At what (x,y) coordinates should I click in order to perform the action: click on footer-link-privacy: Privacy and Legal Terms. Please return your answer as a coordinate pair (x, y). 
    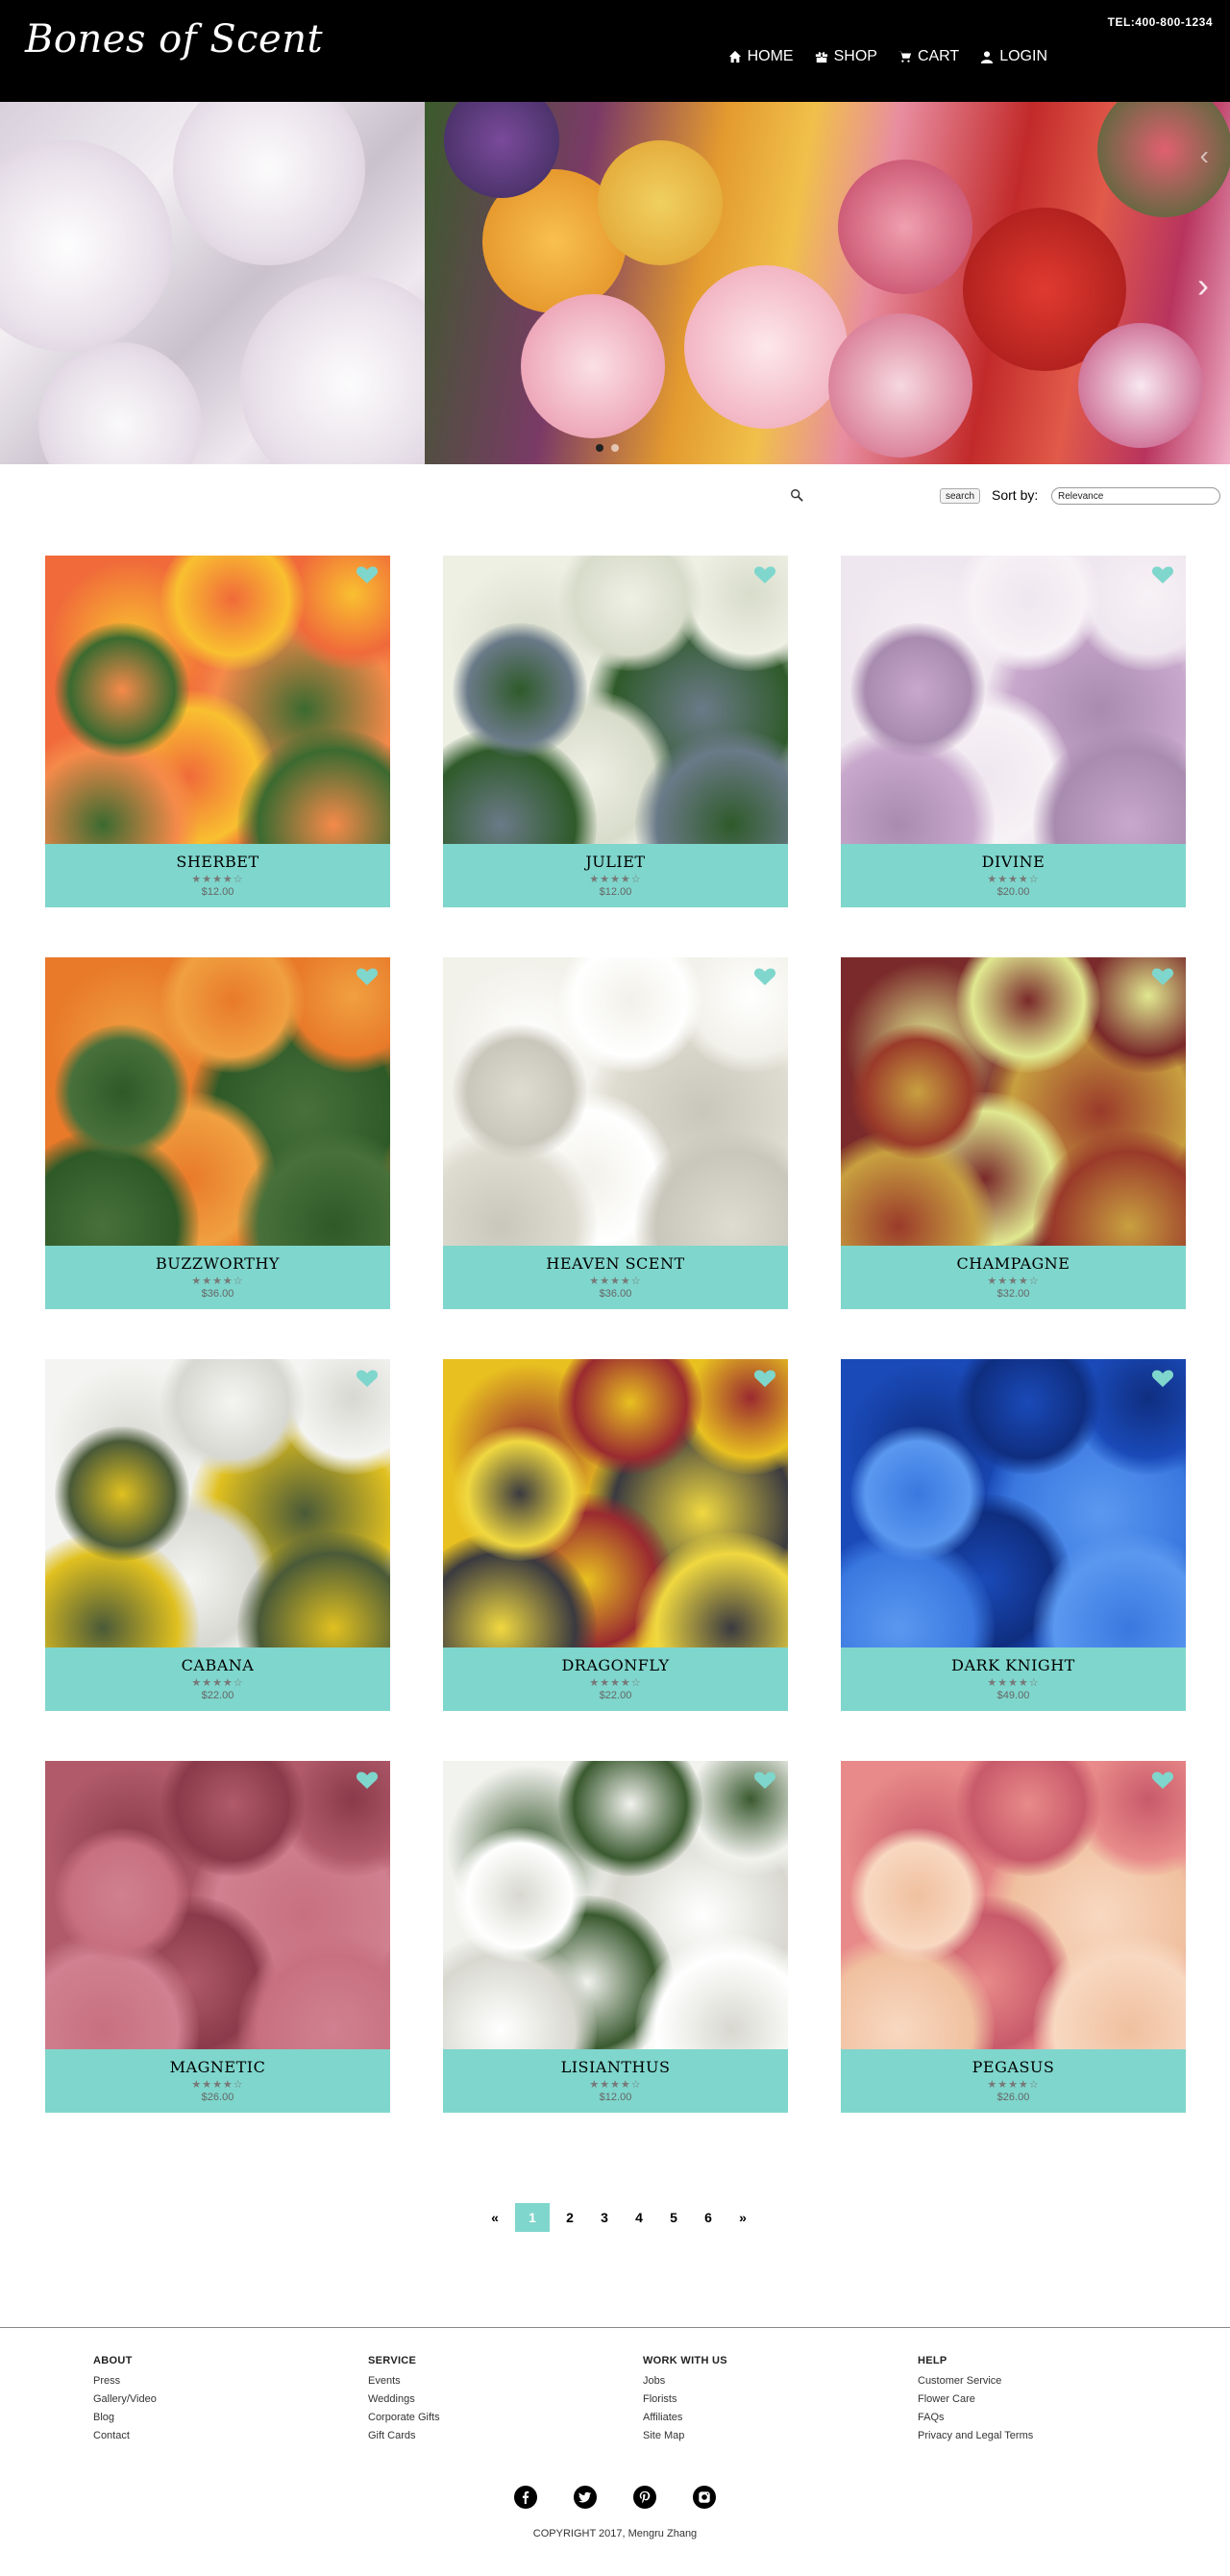
    Looking at the image, I should click on (1055, 2436).